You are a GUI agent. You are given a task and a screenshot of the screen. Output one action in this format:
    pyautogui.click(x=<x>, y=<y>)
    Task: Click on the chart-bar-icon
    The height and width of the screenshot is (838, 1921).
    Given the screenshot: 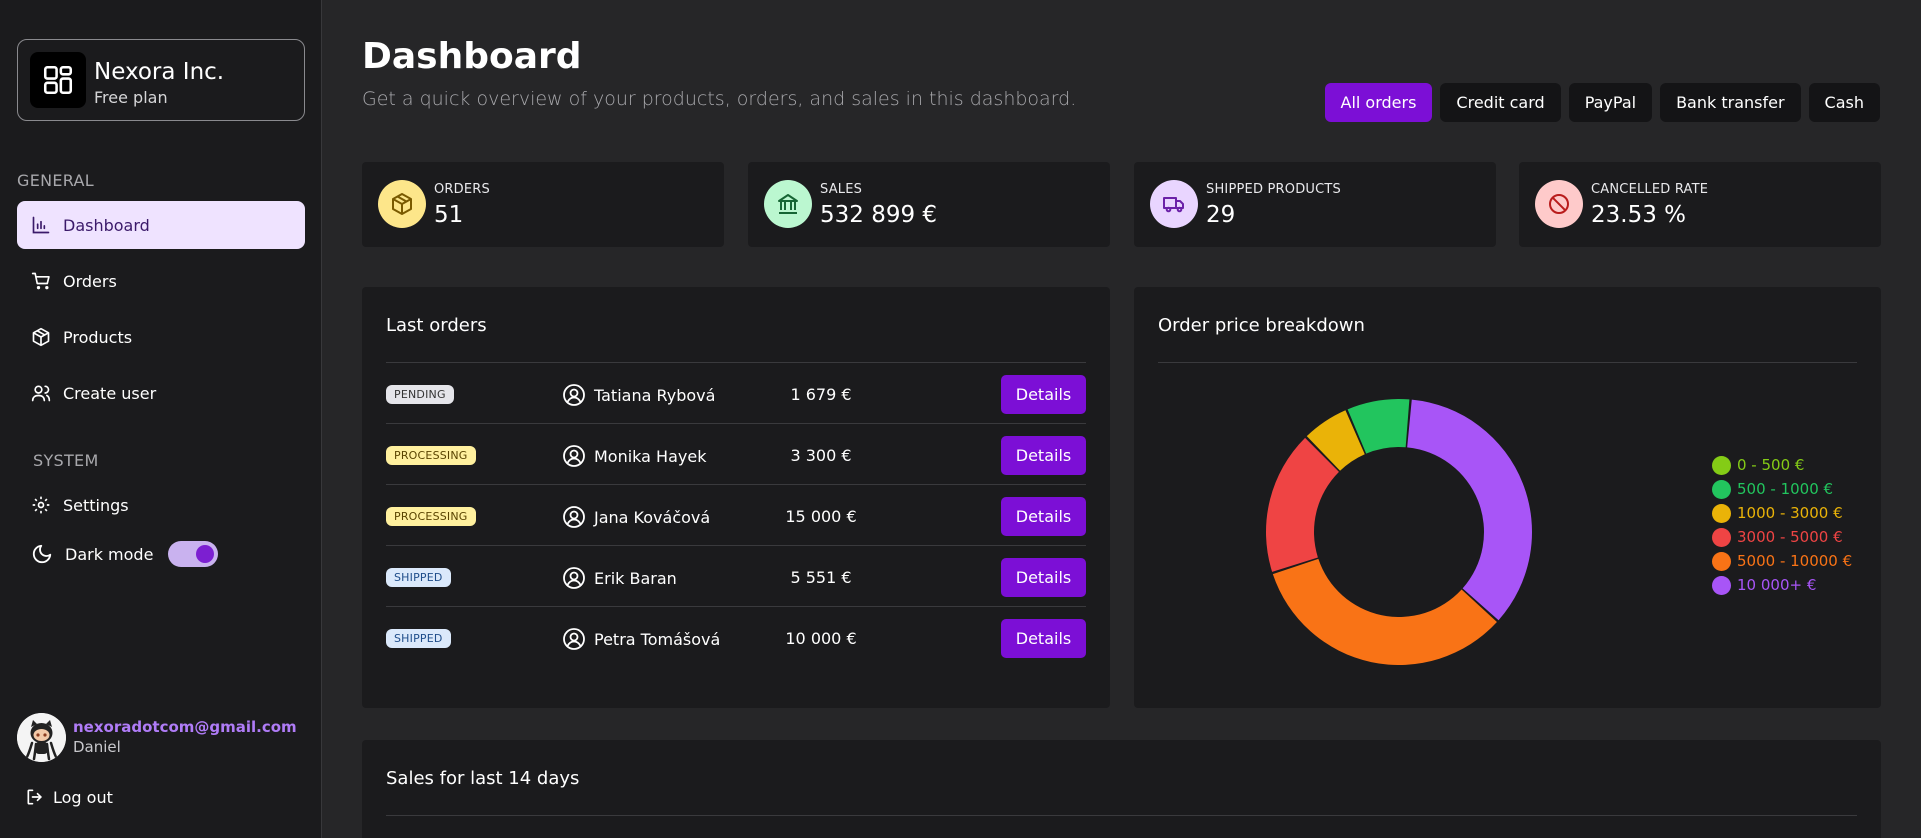 What is the action you would take?
    pyautogui.click(x=41, y=225)
    